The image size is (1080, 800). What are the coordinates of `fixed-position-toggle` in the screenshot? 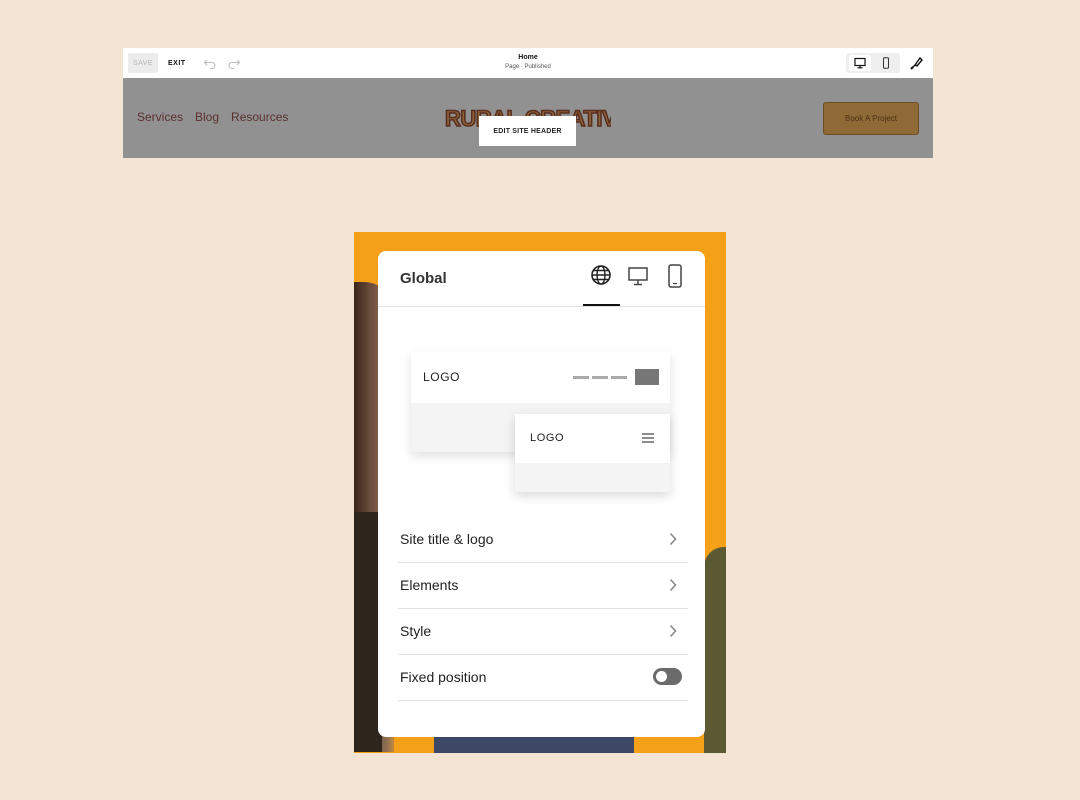 It's located at (667, 676).